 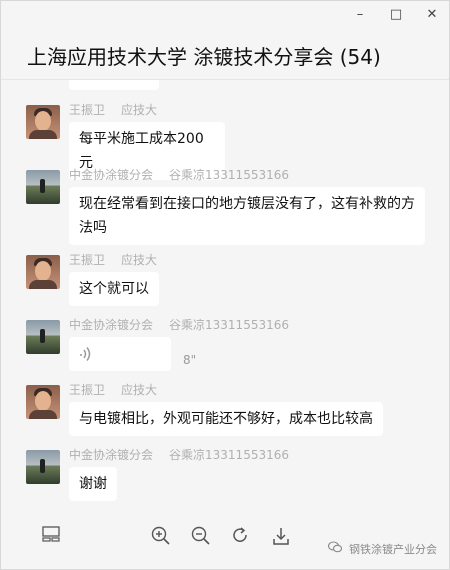 I want to click on download-icon, so click(x=281, y=536).